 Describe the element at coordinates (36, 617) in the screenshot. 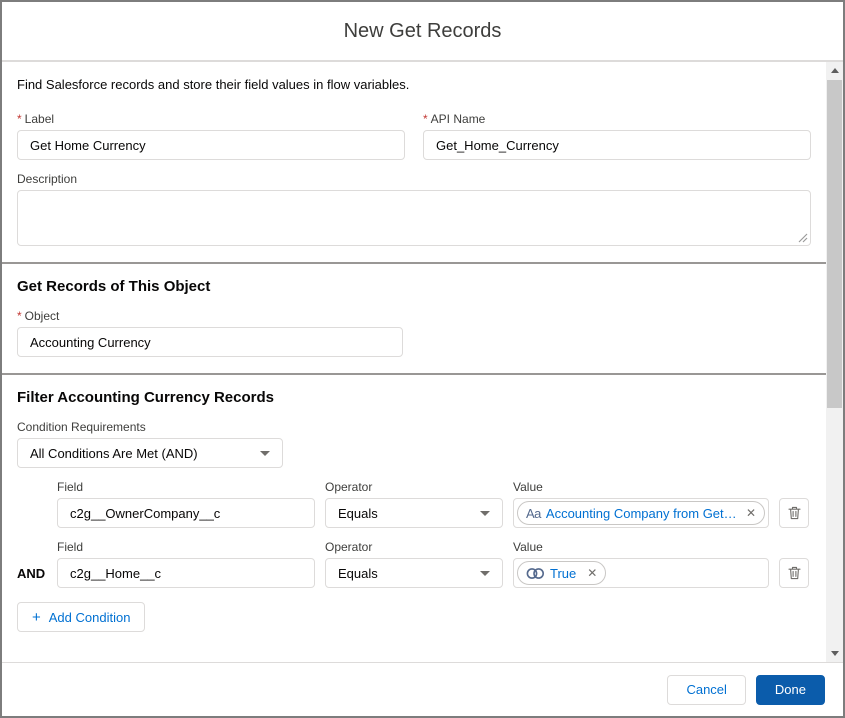

I see `add-icon: +` at that location.